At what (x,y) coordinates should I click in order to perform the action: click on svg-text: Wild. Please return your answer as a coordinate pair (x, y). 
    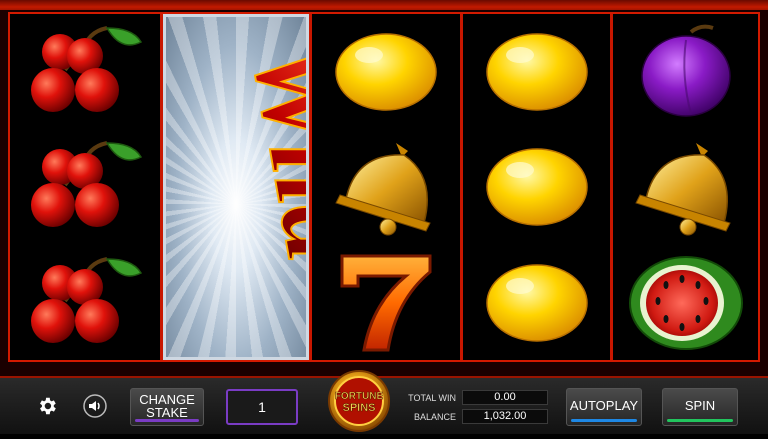
    Looking at the image, I should click on (267, 152).